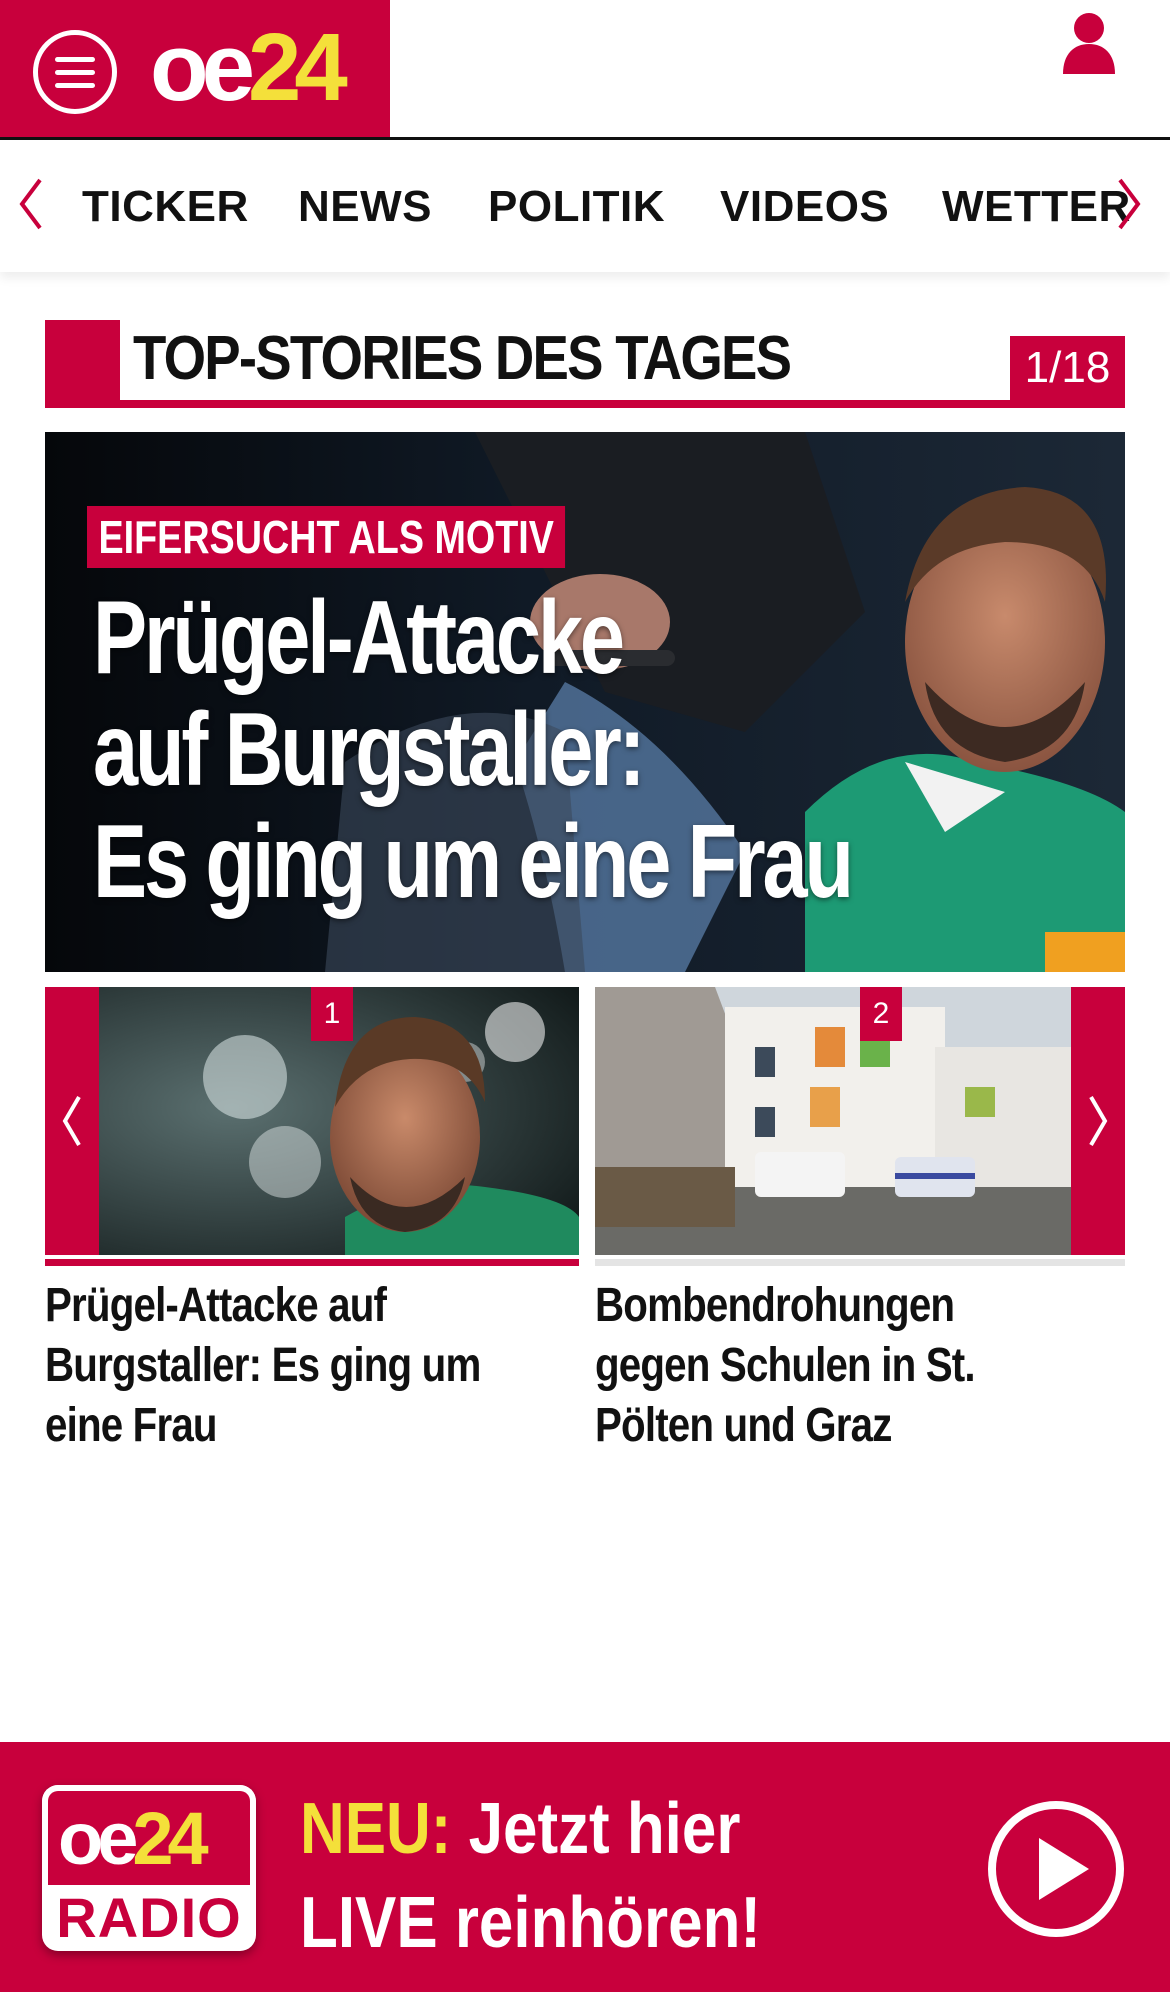 The image size is (1170, 1992). Describe the element at coordinates (462, 358) in the screenshot. I see `section-title: TOP-STORIES DES TAGES` at that location.